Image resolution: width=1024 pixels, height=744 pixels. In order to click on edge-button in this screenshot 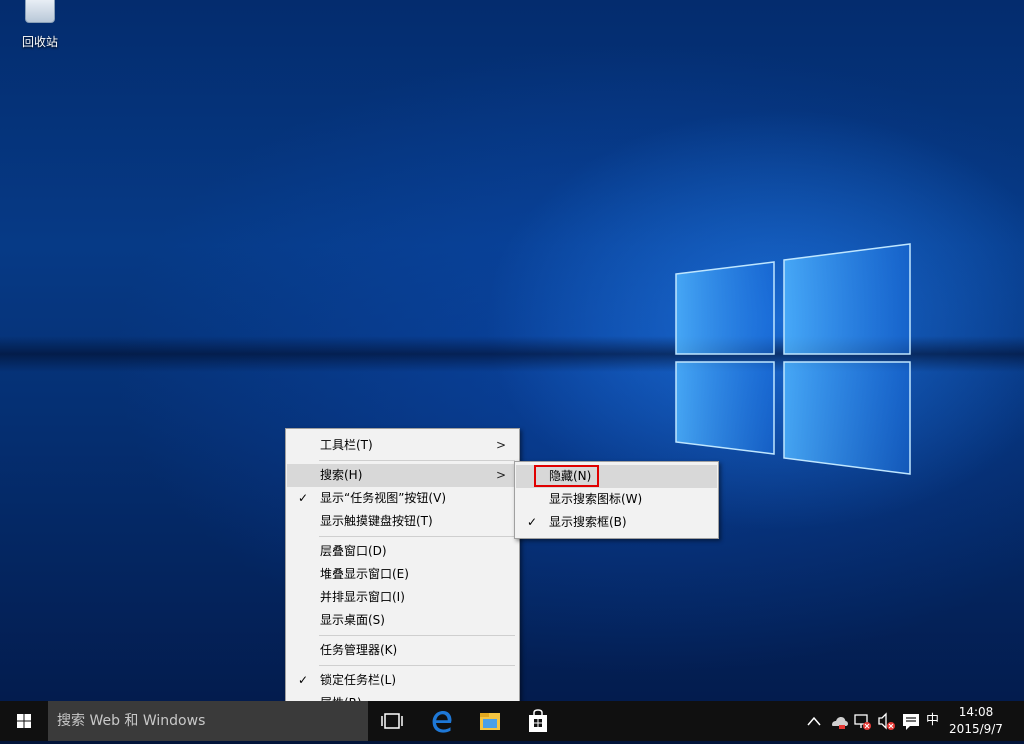, I will do `click(442, 721)`.